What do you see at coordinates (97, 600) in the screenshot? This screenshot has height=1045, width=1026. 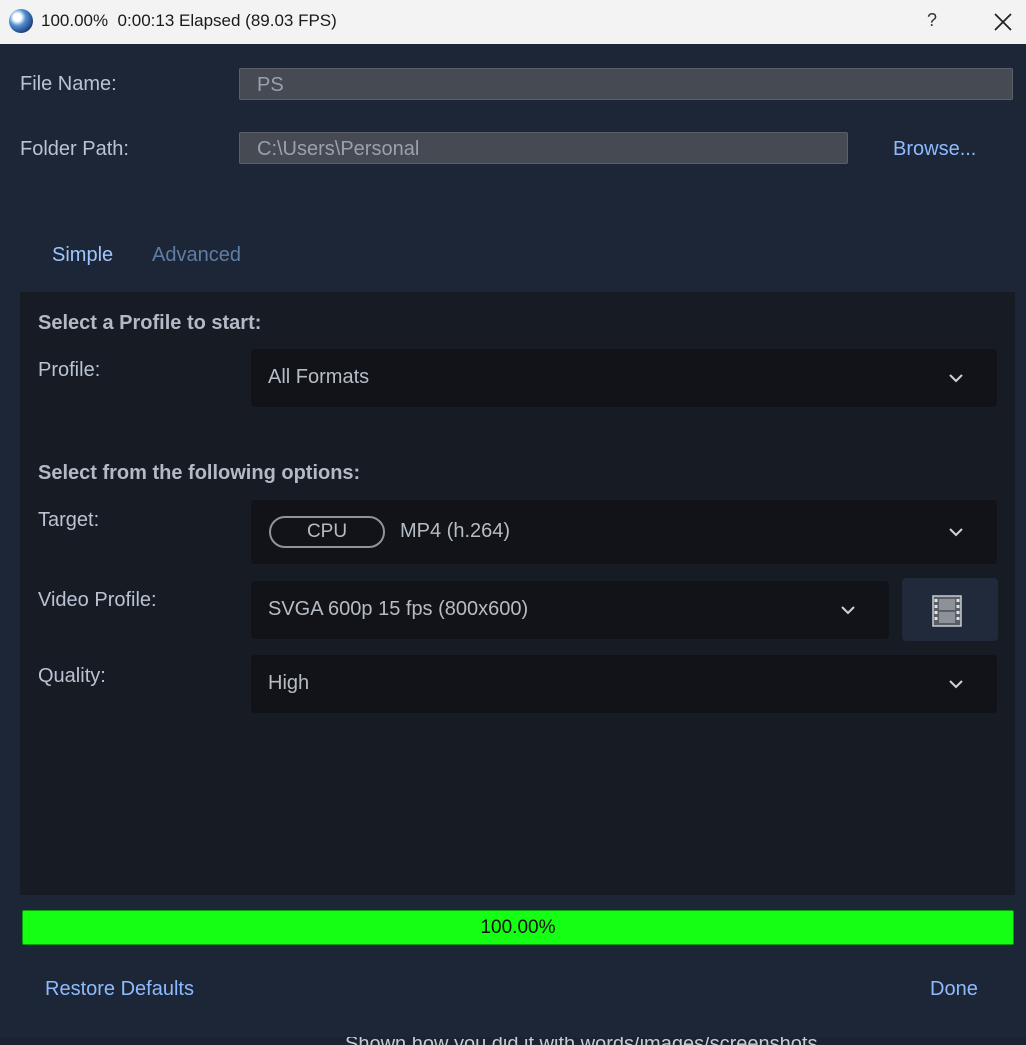 I see `video-profile-label: Video Profile:` at bounding box center [97, 600].